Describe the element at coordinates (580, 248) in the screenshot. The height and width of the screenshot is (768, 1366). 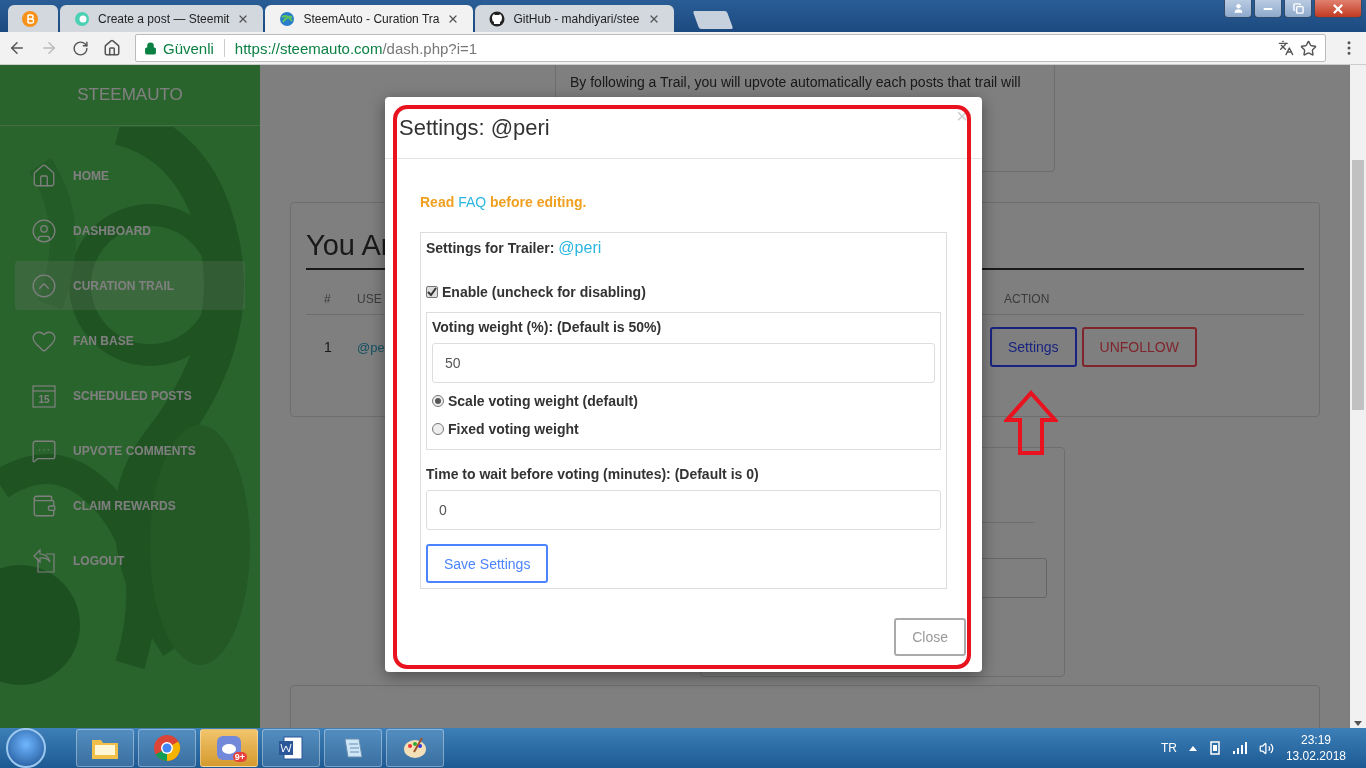
I see `trailer-link: @peri` at that location.